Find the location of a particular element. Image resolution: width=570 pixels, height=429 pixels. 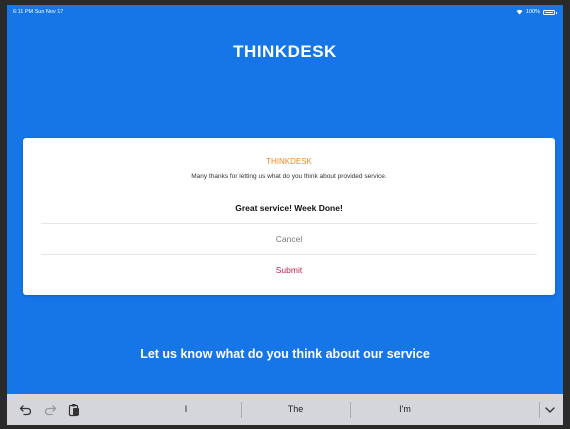

suggestion-2: The is located at coordinates (295, 409).